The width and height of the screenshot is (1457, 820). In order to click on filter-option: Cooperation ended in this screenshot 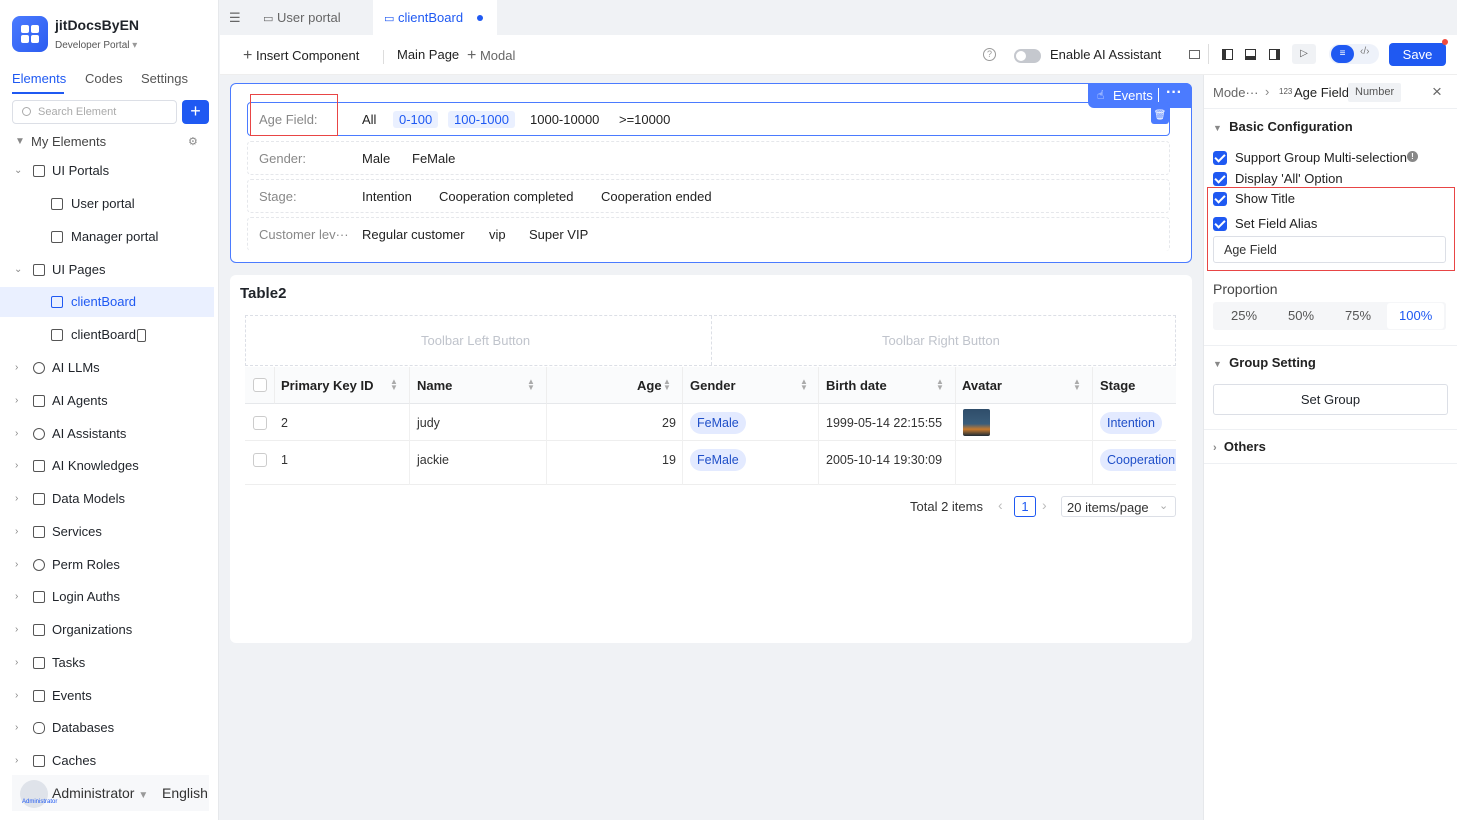, I will do `click(656, 196)`.